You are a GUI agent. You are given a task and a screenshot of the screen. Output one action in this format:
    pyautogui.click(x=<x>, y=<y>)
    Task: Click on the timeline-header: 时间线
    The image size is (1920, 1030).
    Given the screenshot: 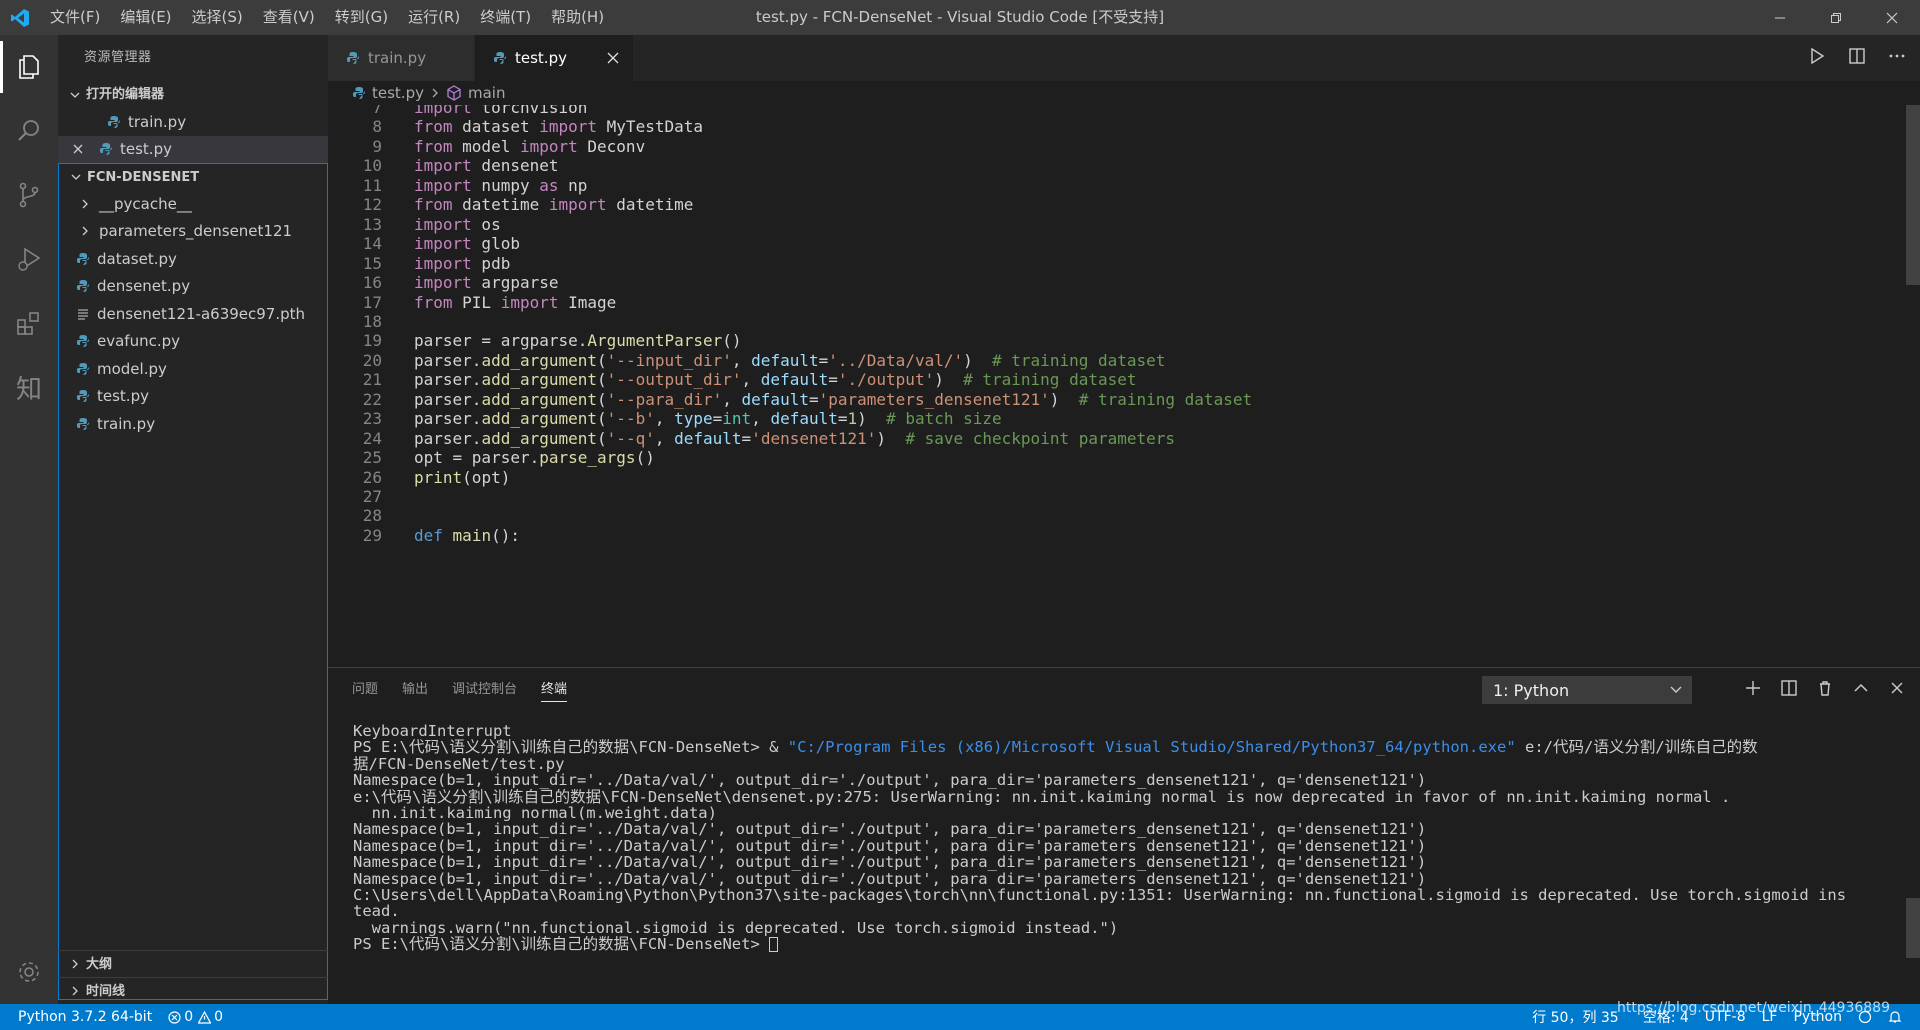 What is the action you would take?
    pyautogui.click(x=193, y=990)
    